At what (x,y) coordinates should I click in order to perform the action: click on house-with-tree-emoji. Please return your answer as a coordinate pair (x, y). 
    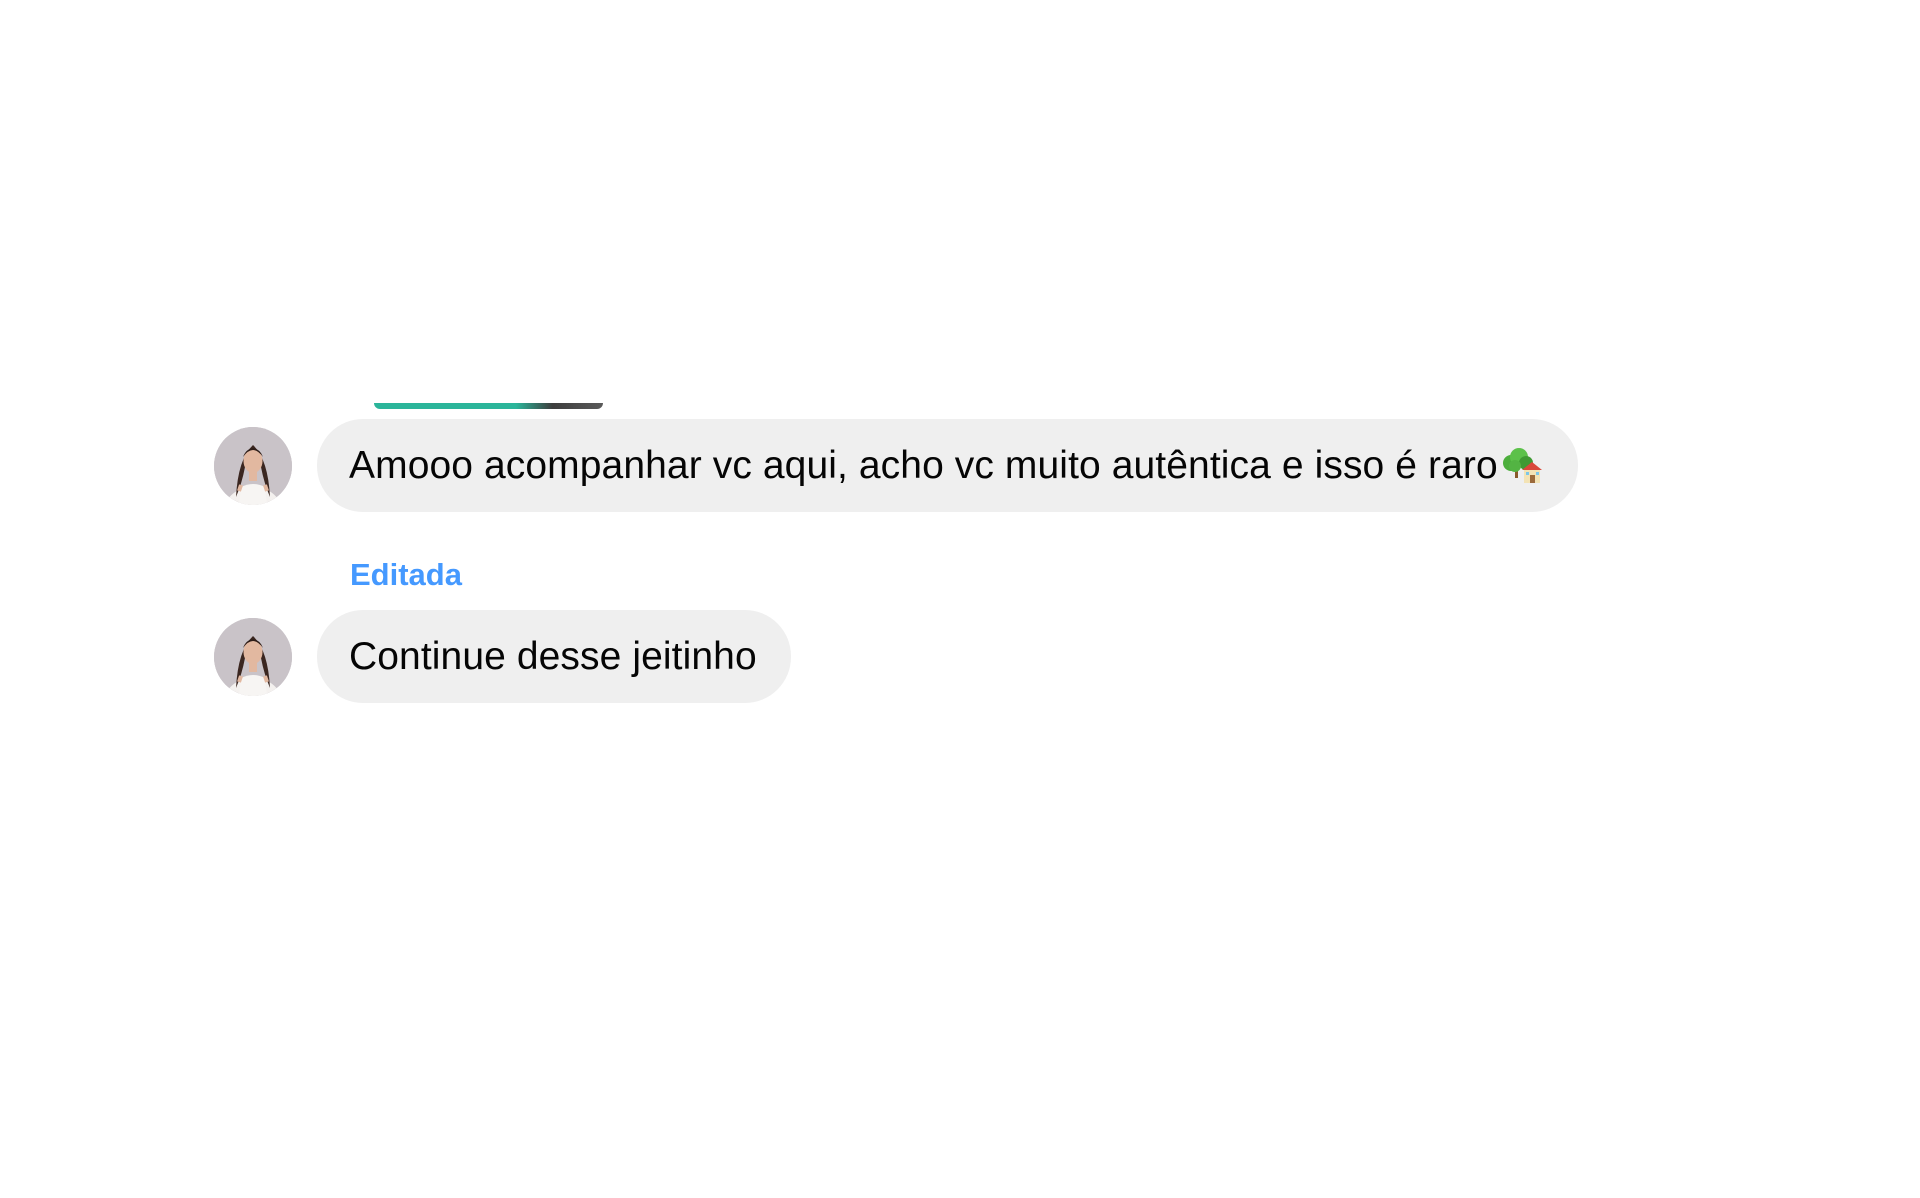
    Looking at the image, I should click on (1522, 466).